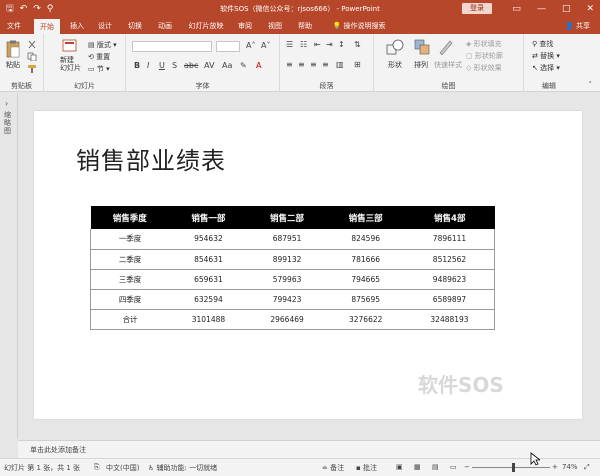  What do you see at coordinates (546, 68) in the screenshot?
I see `select-button: ↖ 选择 ▾` at bounding box center [546, 68].